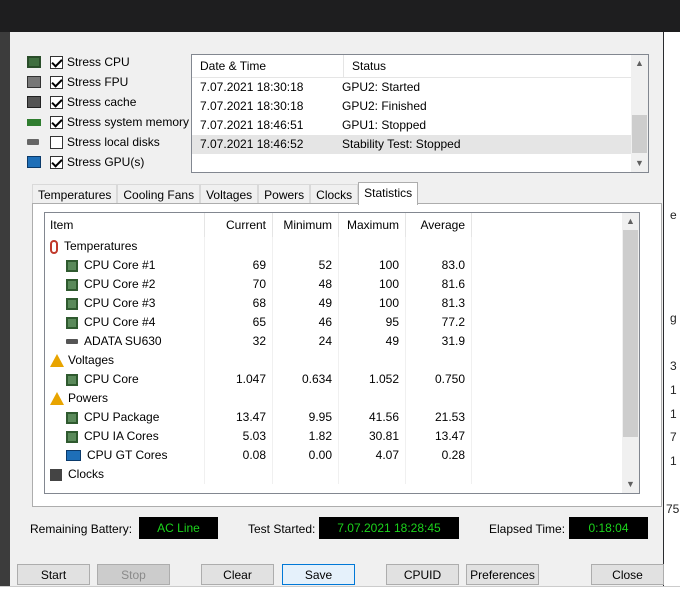 The image size is (680, 602). Describe the element at coordinates (127, 455) in the screenshot. I see `item-label: CPU GT Cores` at that location.